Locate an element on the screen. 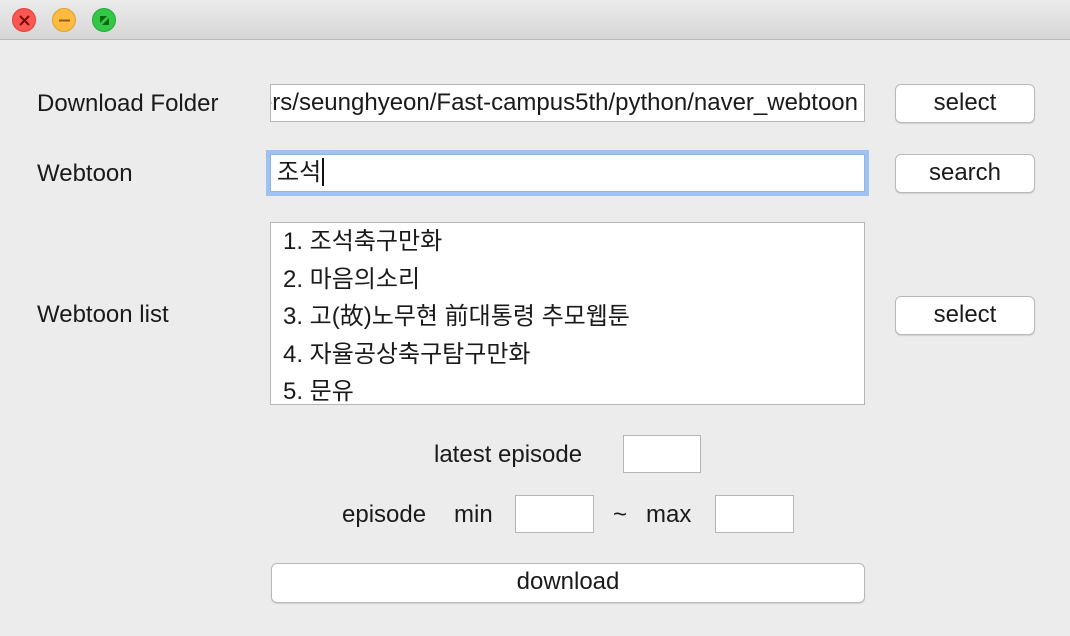 The height and width of the screenshot is (636, 1070). list-item: 5. 문유 is located at coordinates (567, 388).